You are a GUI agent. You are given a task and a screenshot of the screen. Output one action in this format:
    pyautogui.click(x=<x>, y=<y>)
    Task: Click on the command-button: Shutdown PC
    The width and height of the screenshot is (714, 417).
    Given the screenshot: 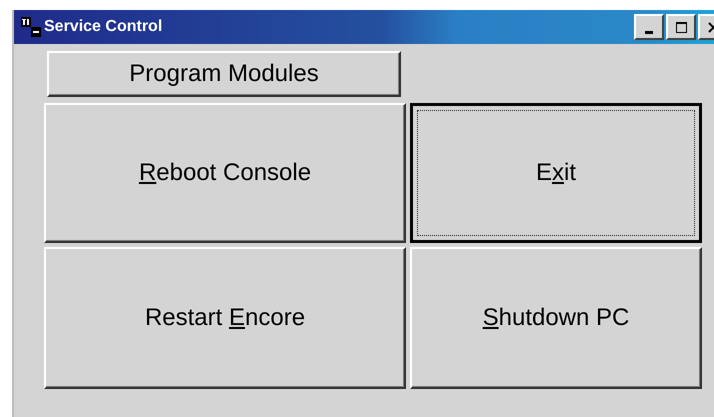 What is the action you would take?
    pyautogui.click(x=556, y=318)
    